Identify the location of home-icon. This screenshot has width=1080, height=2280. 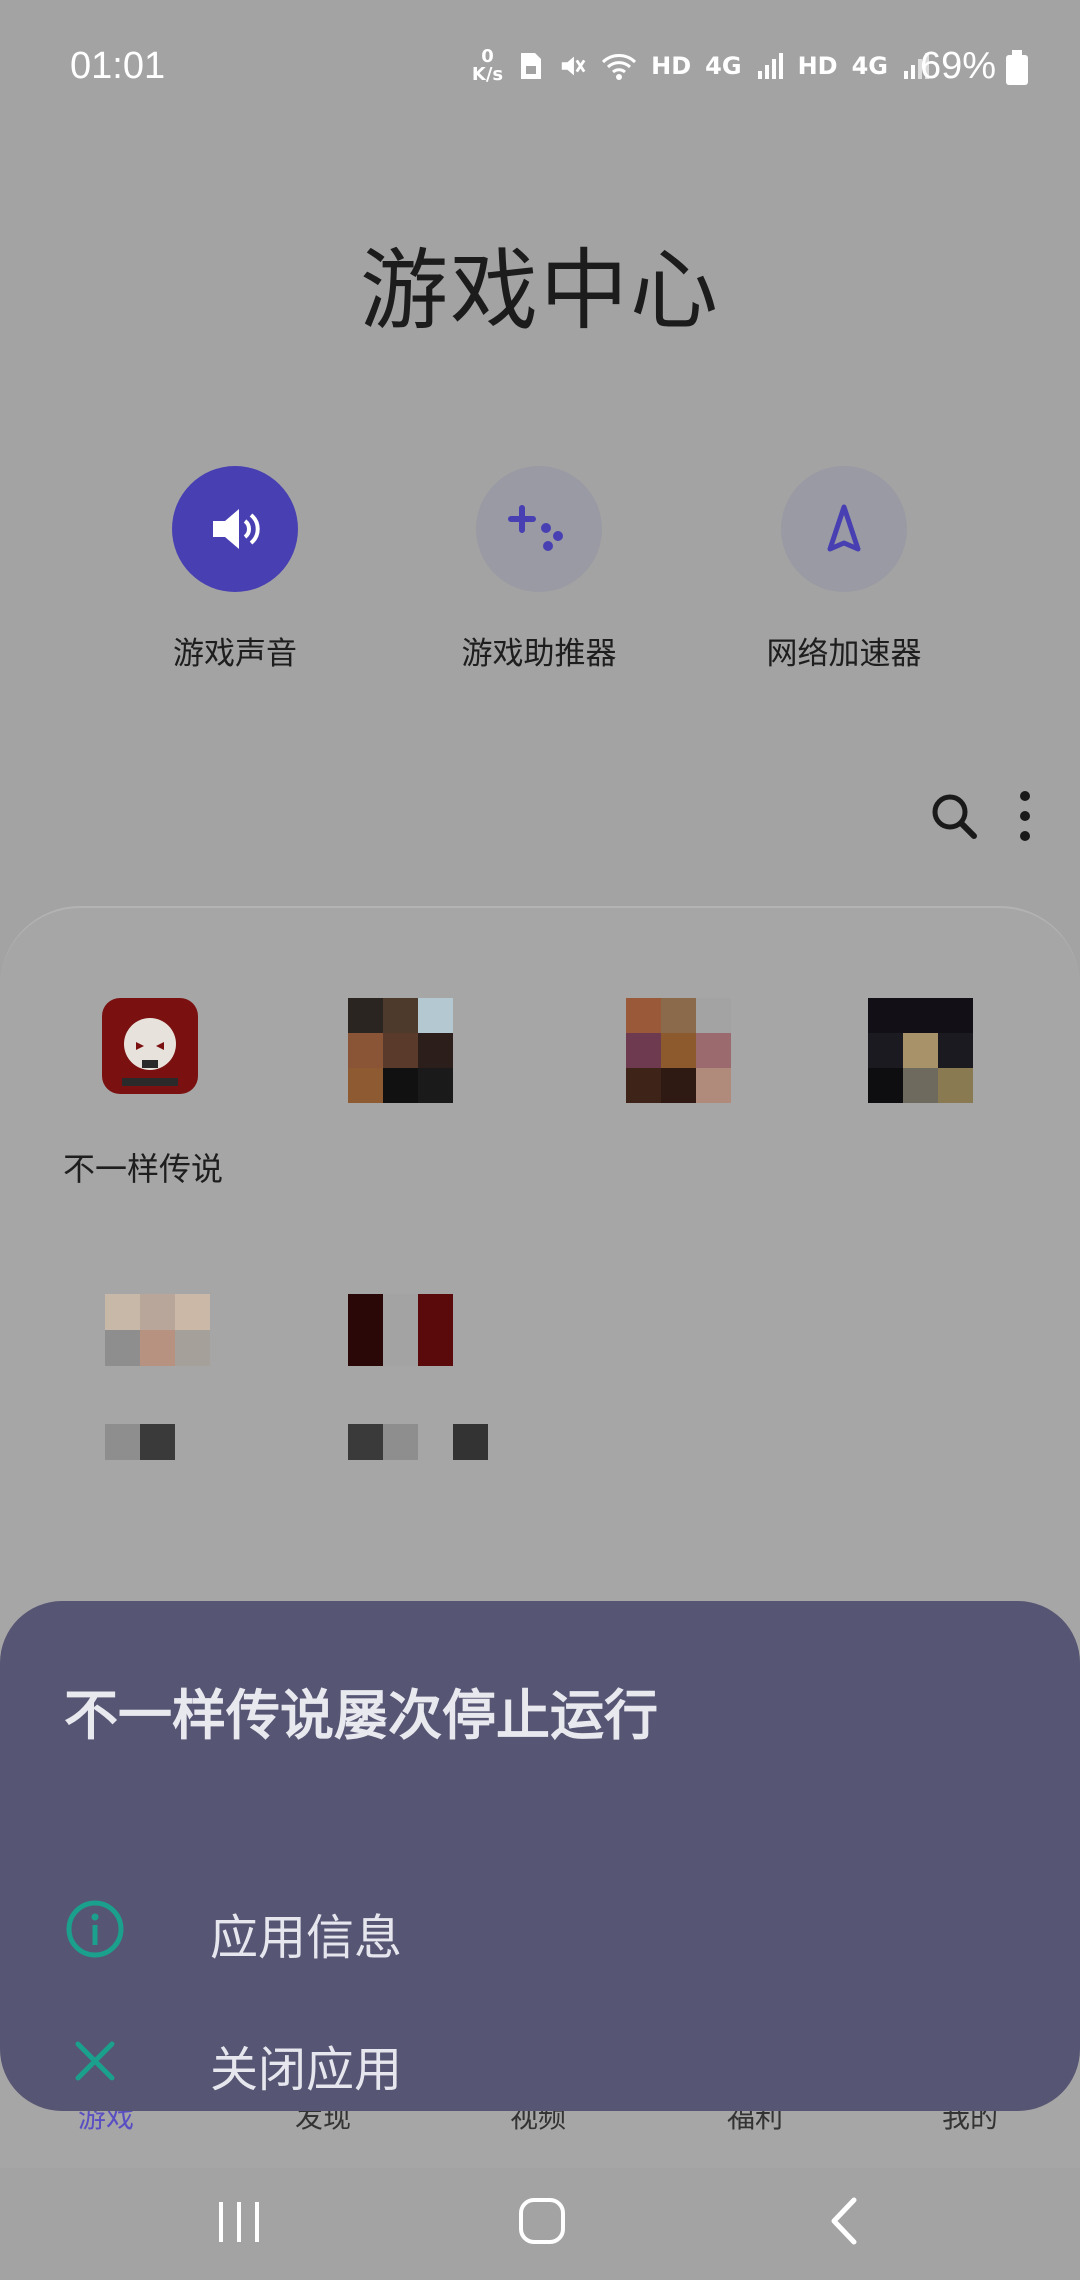
(542, 2221).